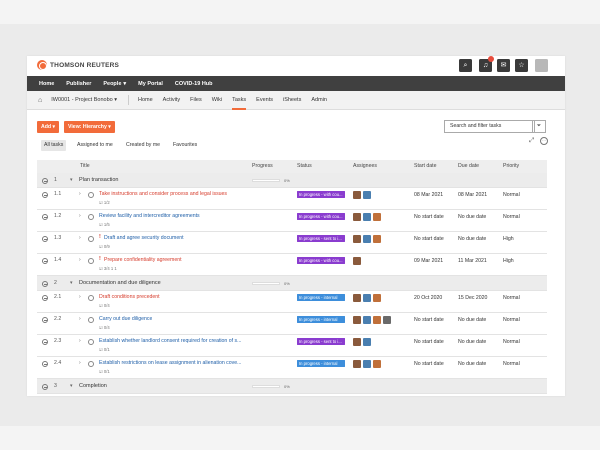 This screenshot has height=450, width=600. What do you see at coordinates (425, 166) in the screenshot?
I see `col-start-date: Start date` at bounding box center [425, 166].